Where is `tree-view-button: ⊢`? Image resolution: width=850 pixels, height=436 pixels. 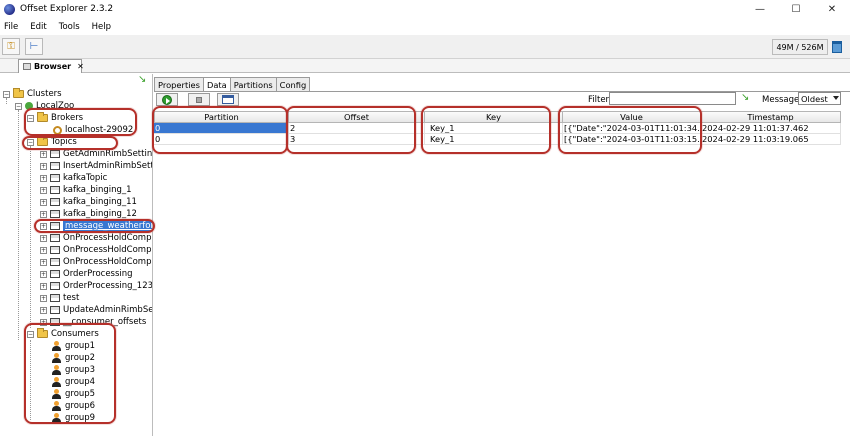 tree-view-button: ⊢ is located at coordinates (34, 46).